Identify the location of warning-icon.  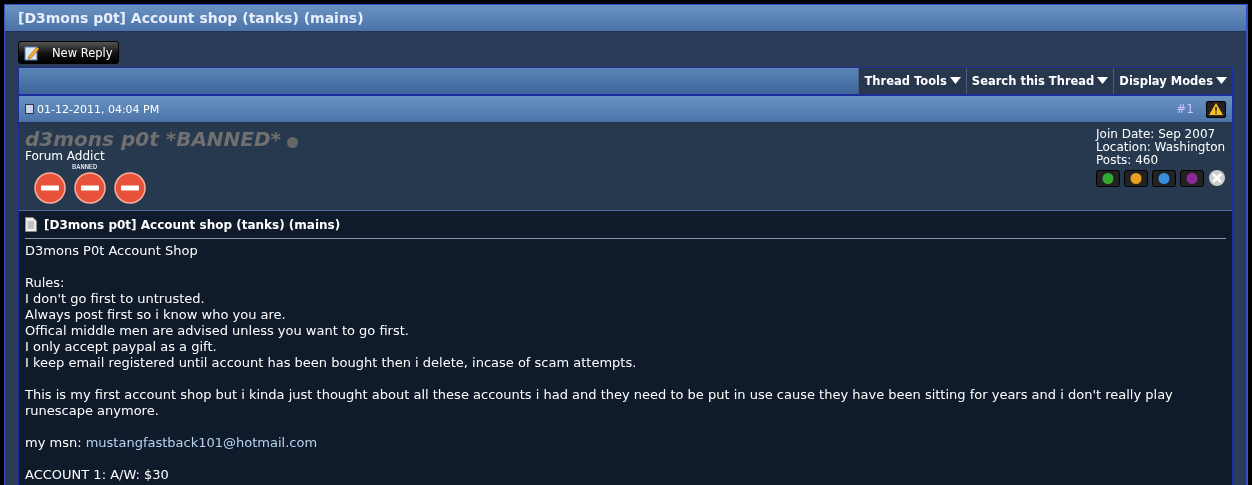
(1216, 109).